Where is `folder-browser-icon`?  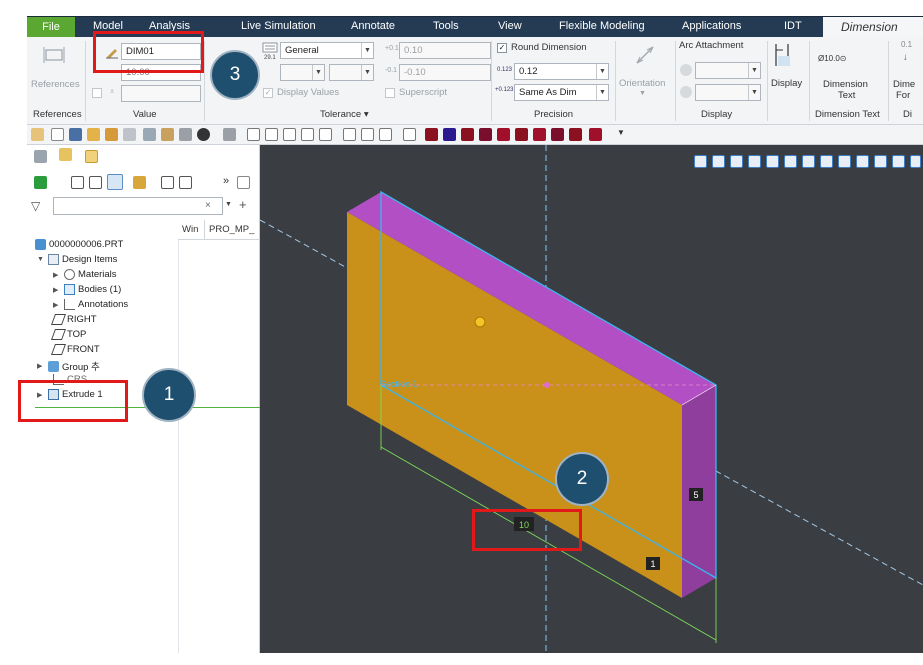 folder-browser-icon is located at coordinates (65, 154).